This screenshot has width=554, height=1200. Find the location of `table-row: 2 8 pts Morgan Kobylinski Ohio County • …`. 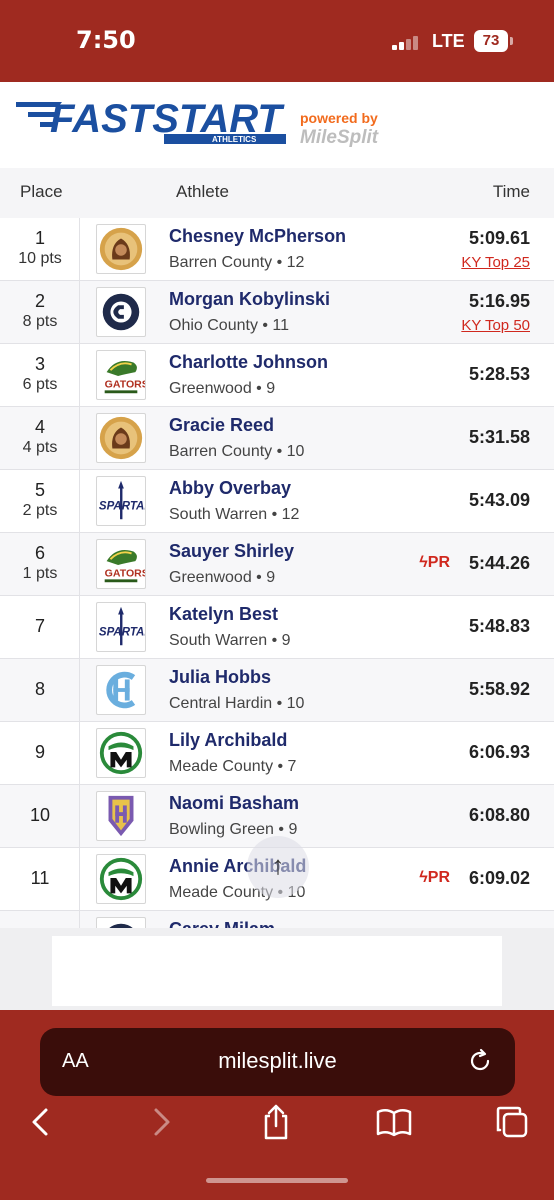

table-row: 2 8 pts Morgan Kobylinski Ohio County • … is located at coordinates (277, 312).